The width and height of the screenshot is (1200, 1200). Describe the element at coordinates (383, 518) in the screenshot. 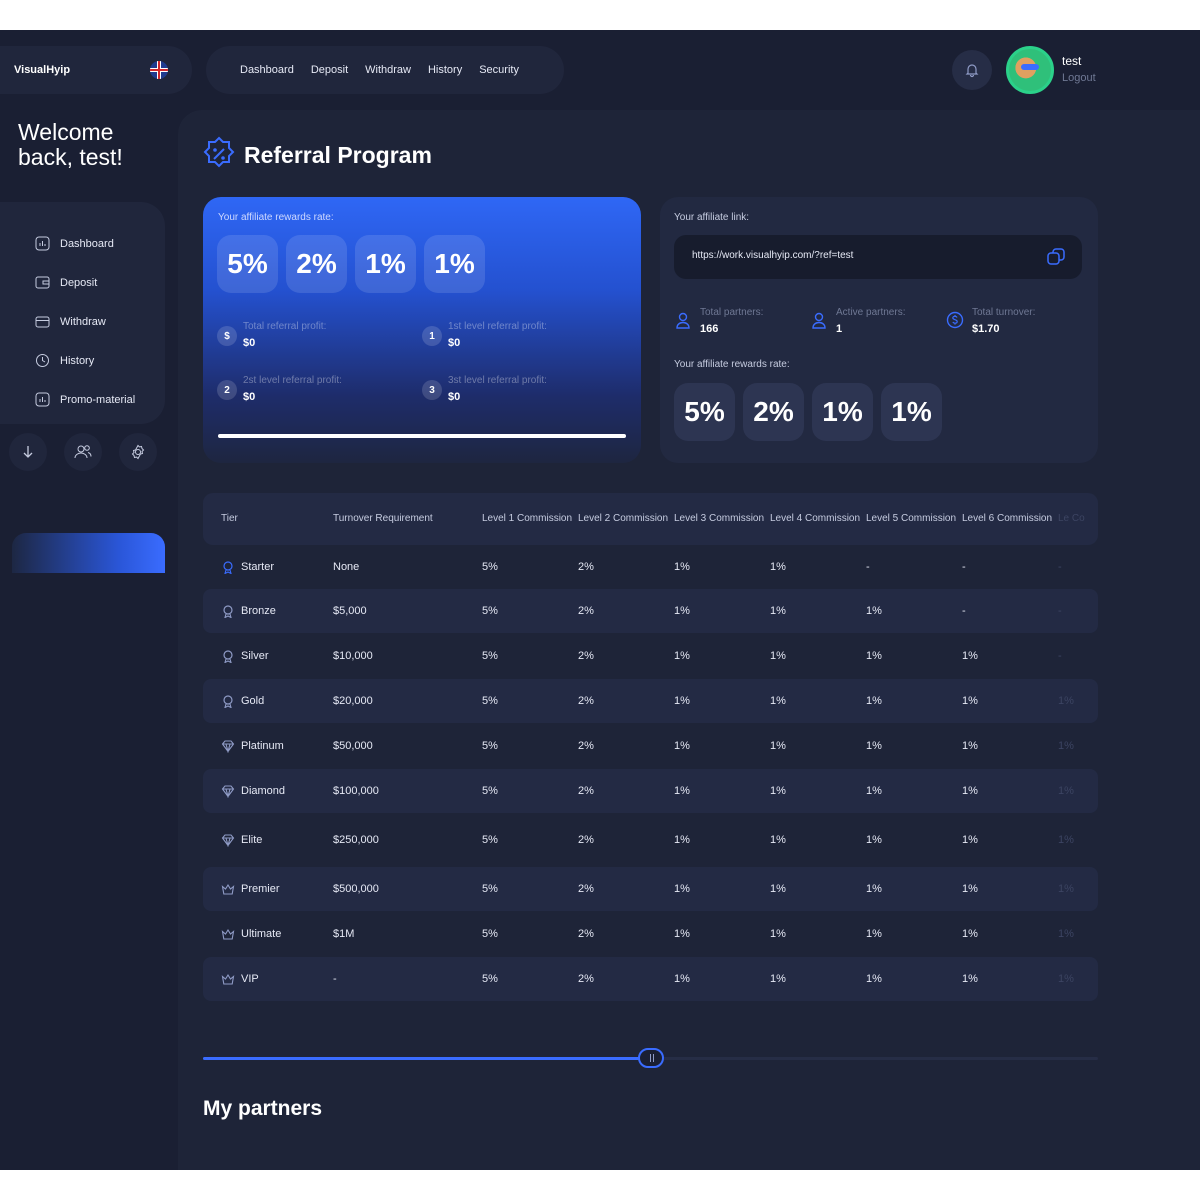

I see `column-header: Turnover Requirement` at that location.